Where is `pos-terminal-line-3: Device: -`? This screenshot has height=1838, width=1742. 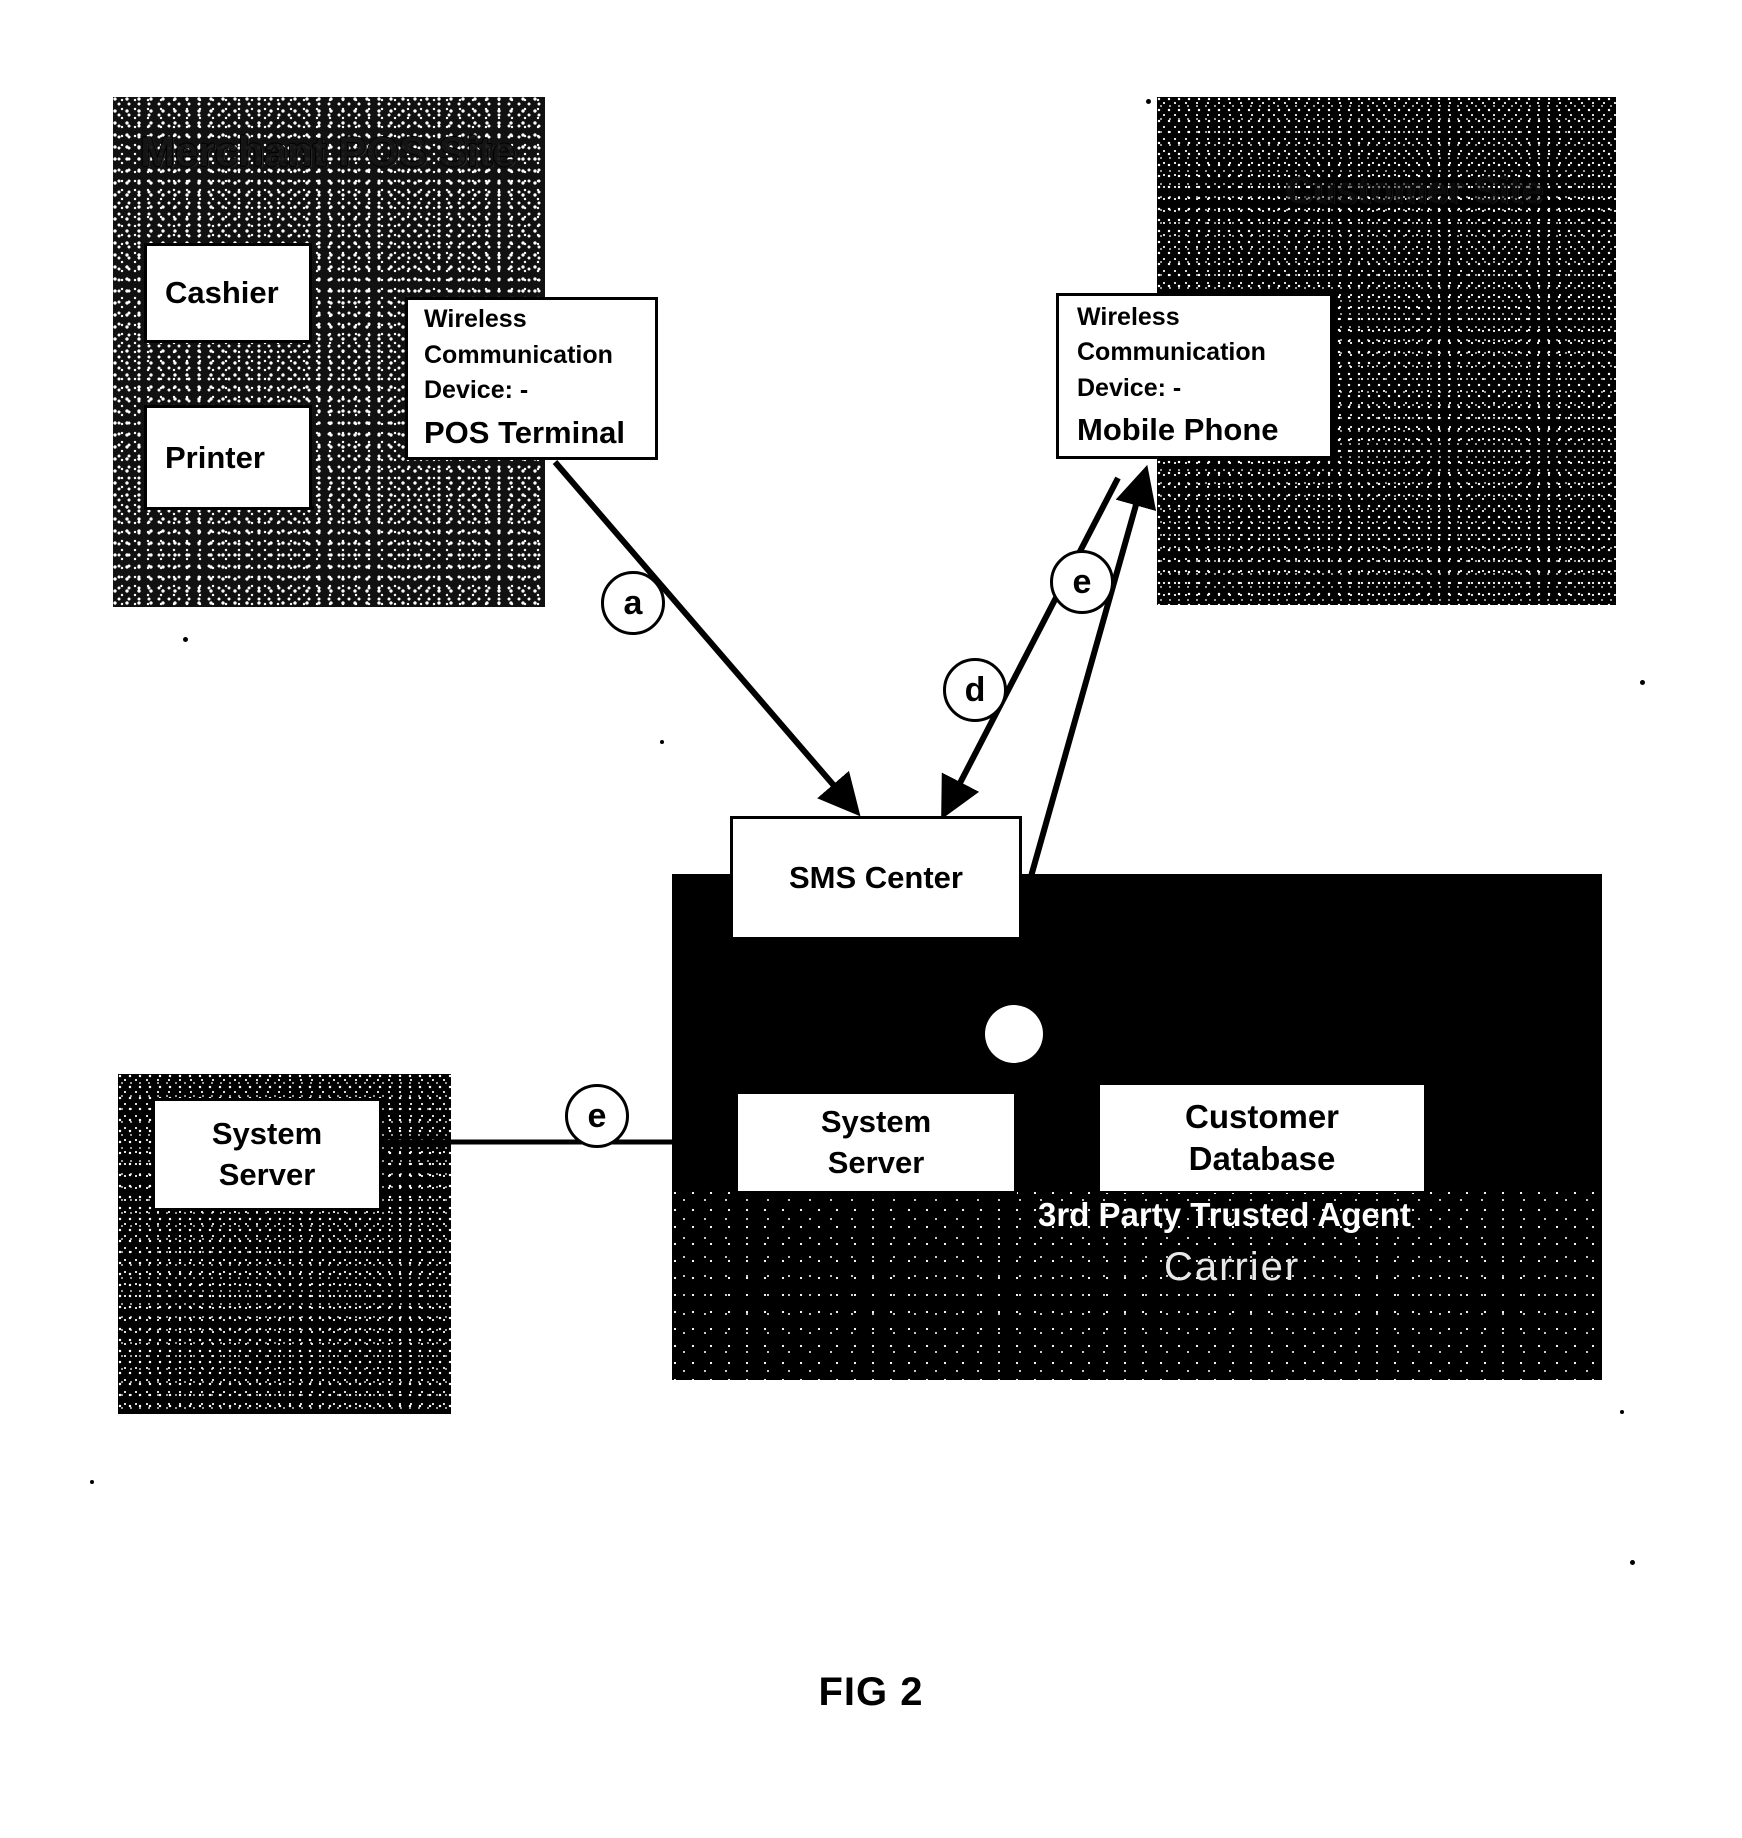
pos-terminal-line-3: Device: - is located at coordinates (476, 390).